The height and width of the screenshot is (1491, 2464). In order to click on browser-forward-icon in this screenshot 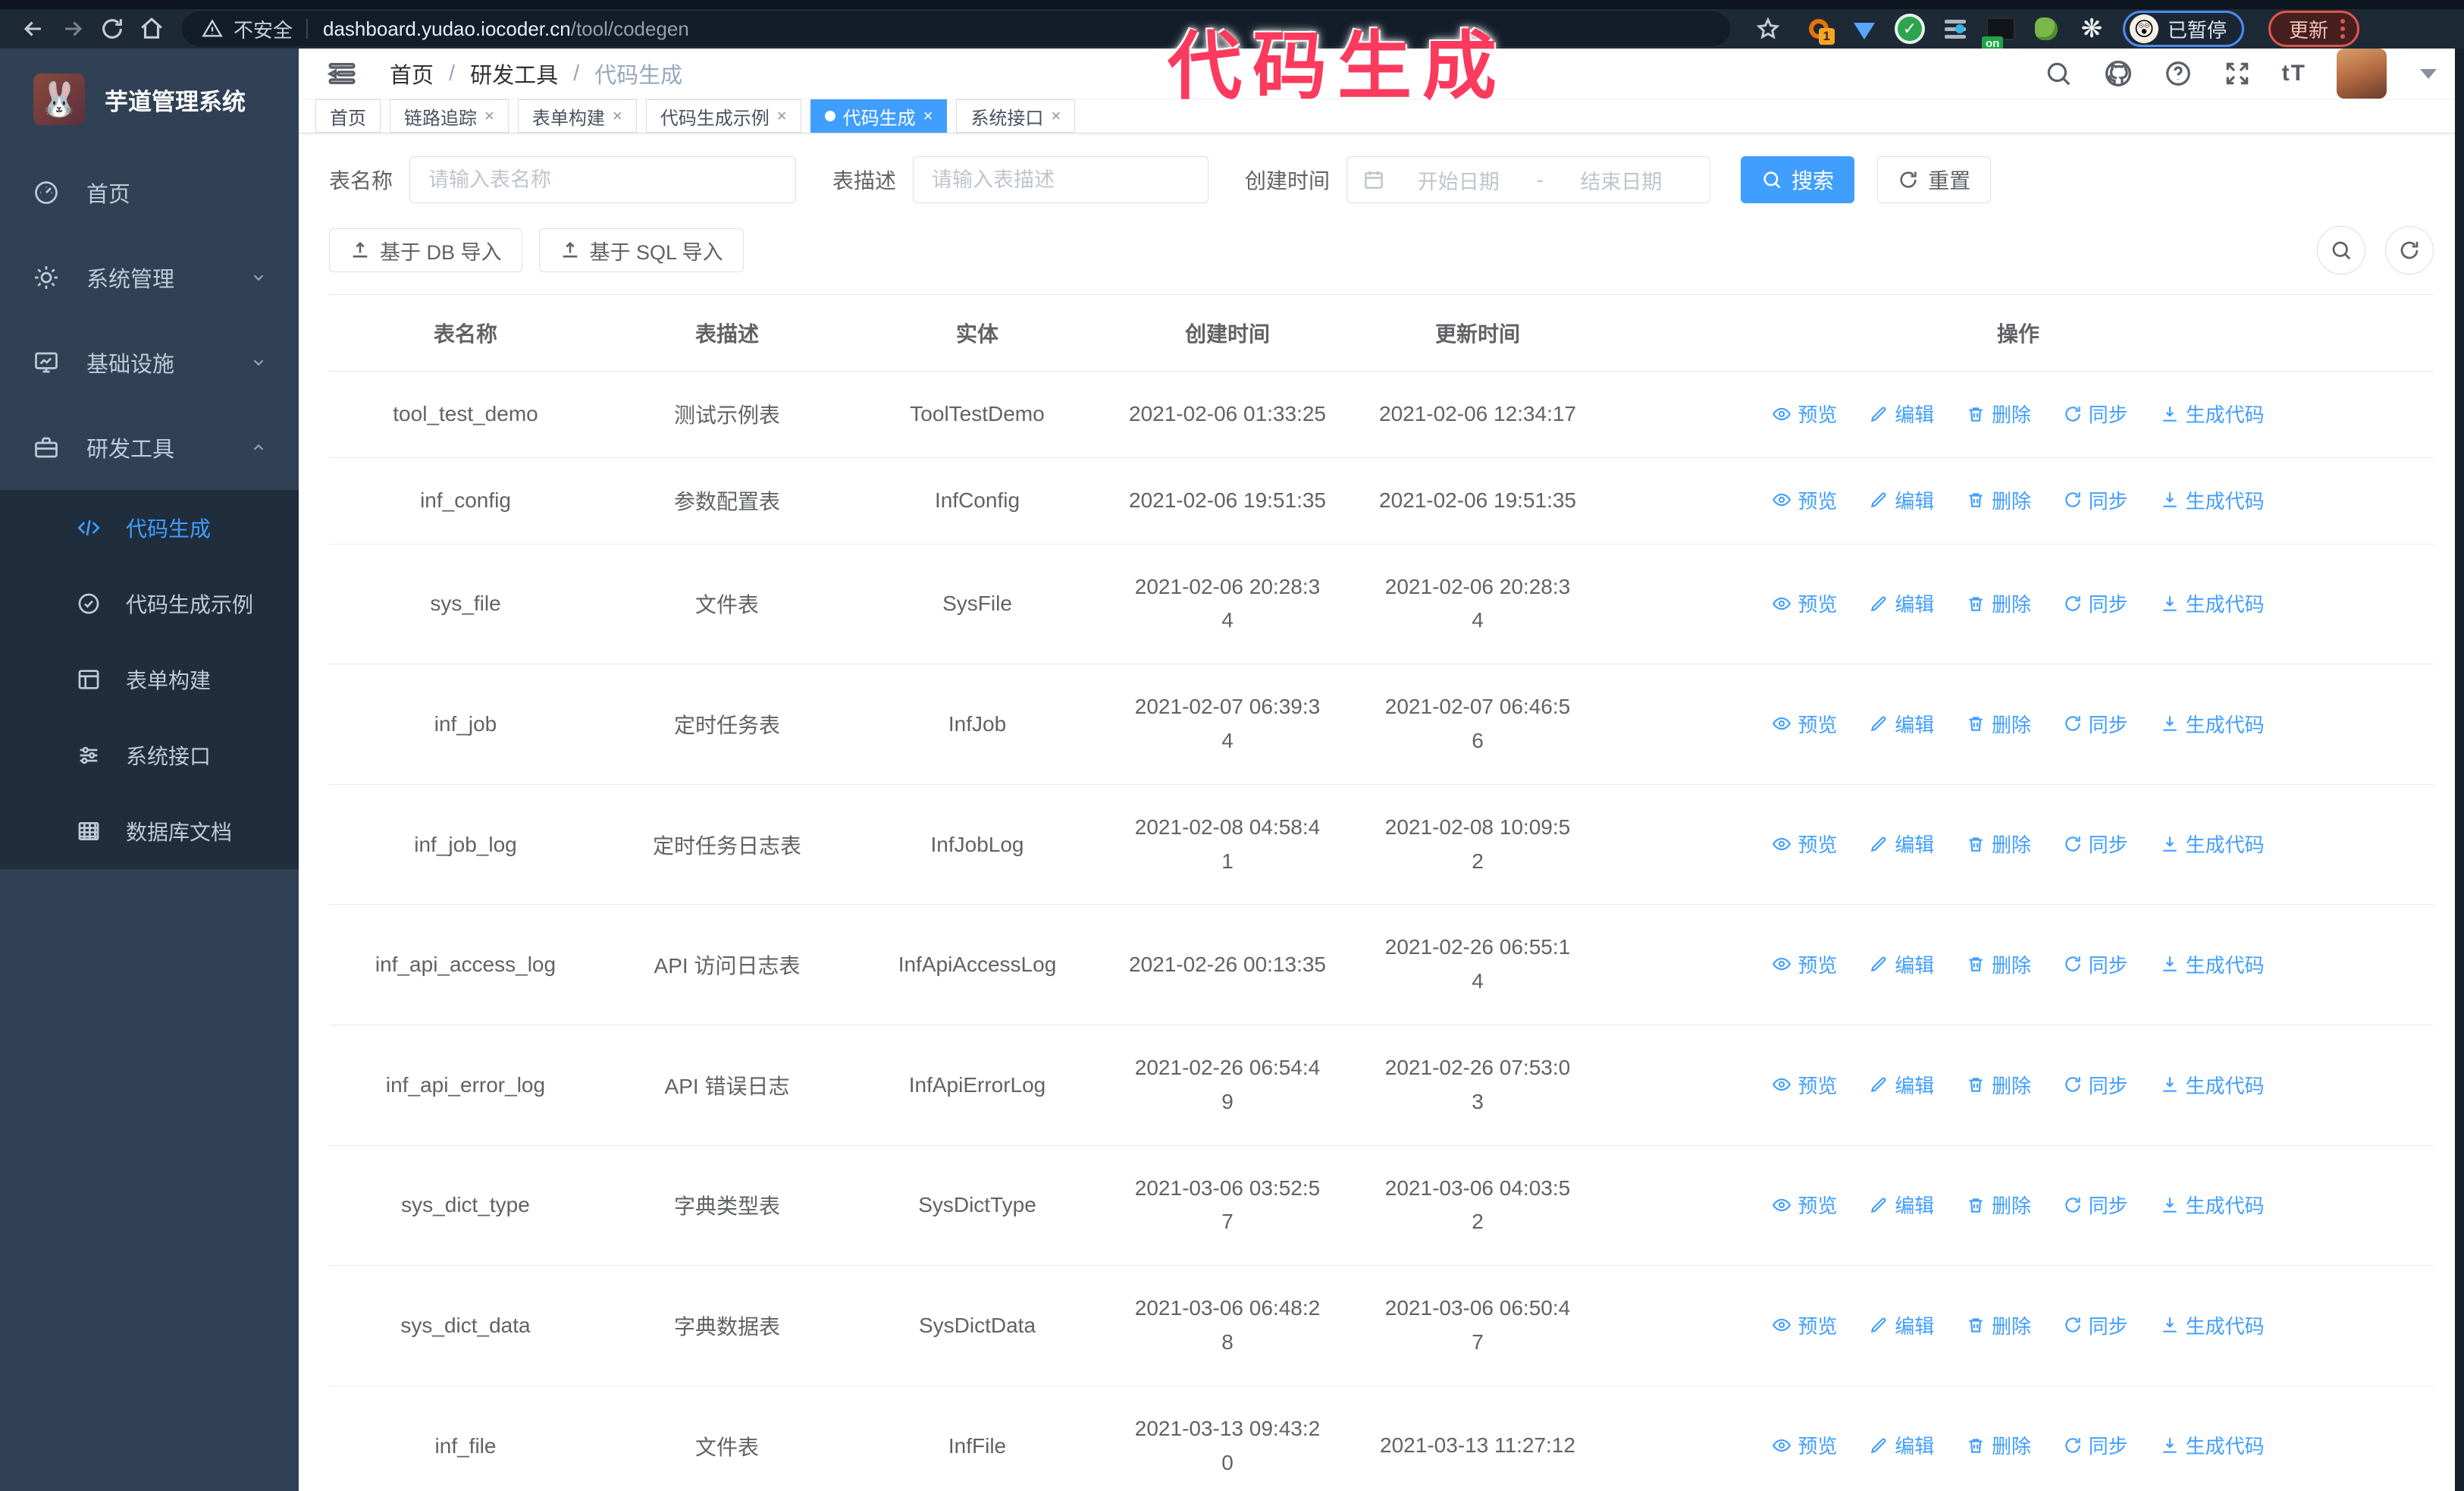, I will do `click(72, 29)`.